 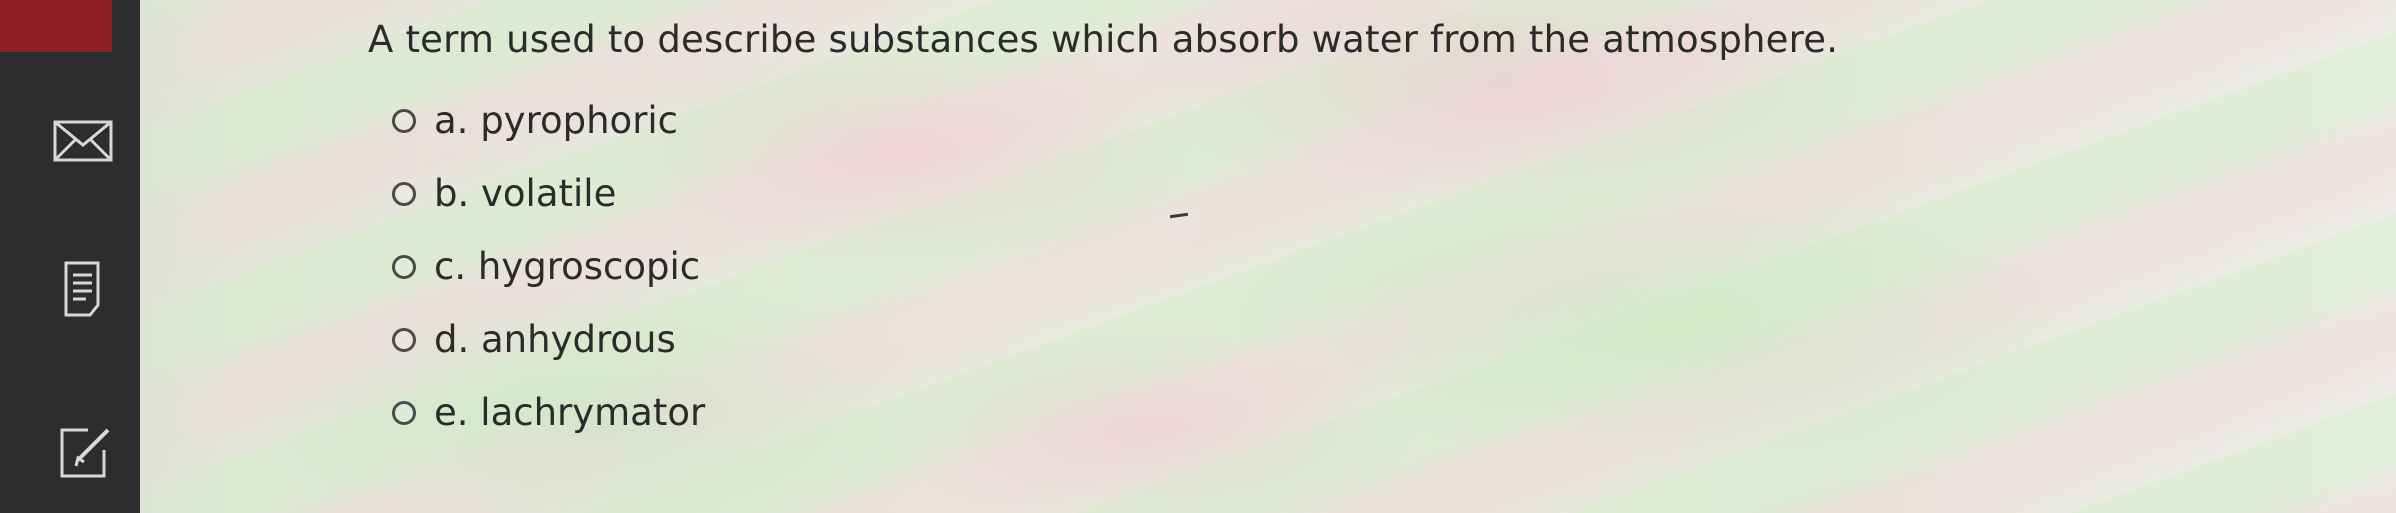 I want to click on edit-icon, so click(x=83, y=453).